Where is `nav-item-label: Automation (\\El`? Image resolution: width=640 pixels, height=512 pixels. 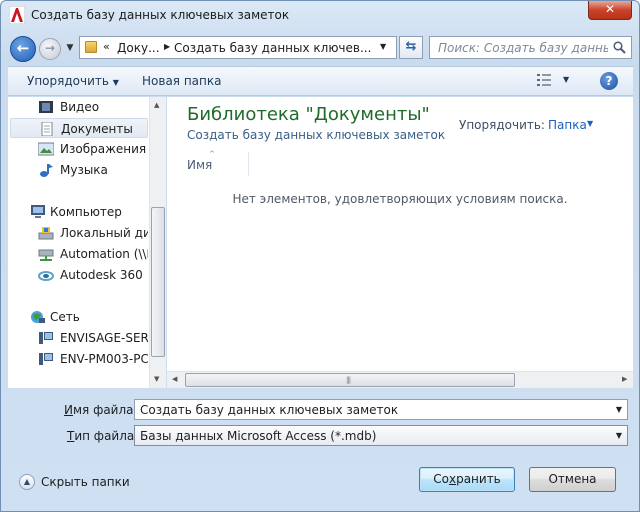
nav-item-label: Automation (\\El is located at coordinates (104, 254).